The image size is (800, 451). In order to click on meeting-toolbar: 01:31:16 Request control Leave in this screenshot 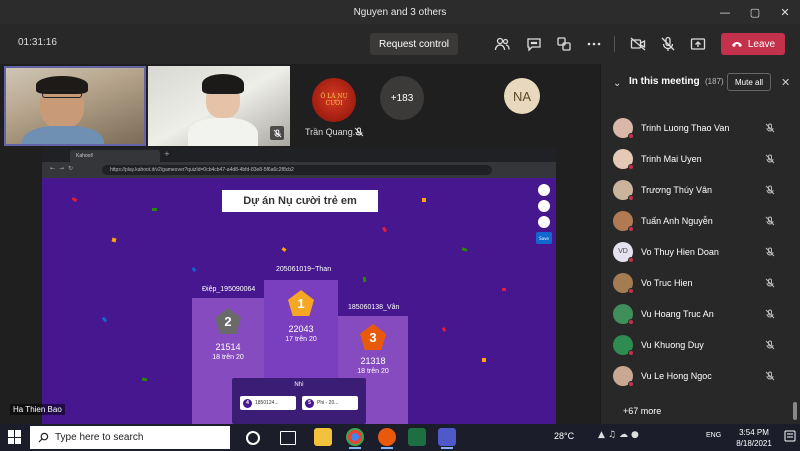, I will do `click(400, 44)`.